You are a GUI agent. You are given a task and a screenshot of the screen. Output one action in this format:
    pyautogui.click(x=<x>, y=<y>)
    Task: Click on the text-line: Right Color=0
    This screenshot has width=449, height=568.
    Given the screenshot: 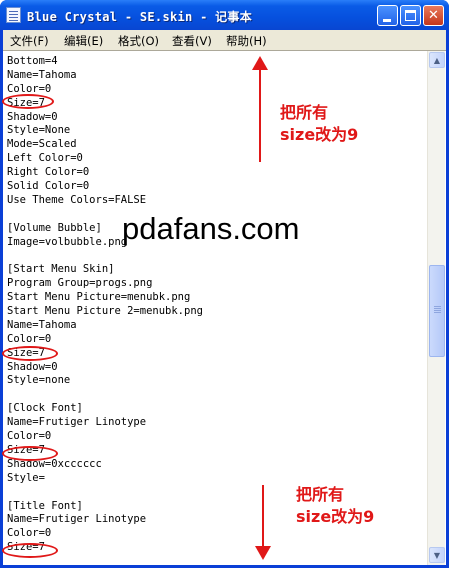 What is the action you would take?
    pyautogui.click(x=48, y=172)
    